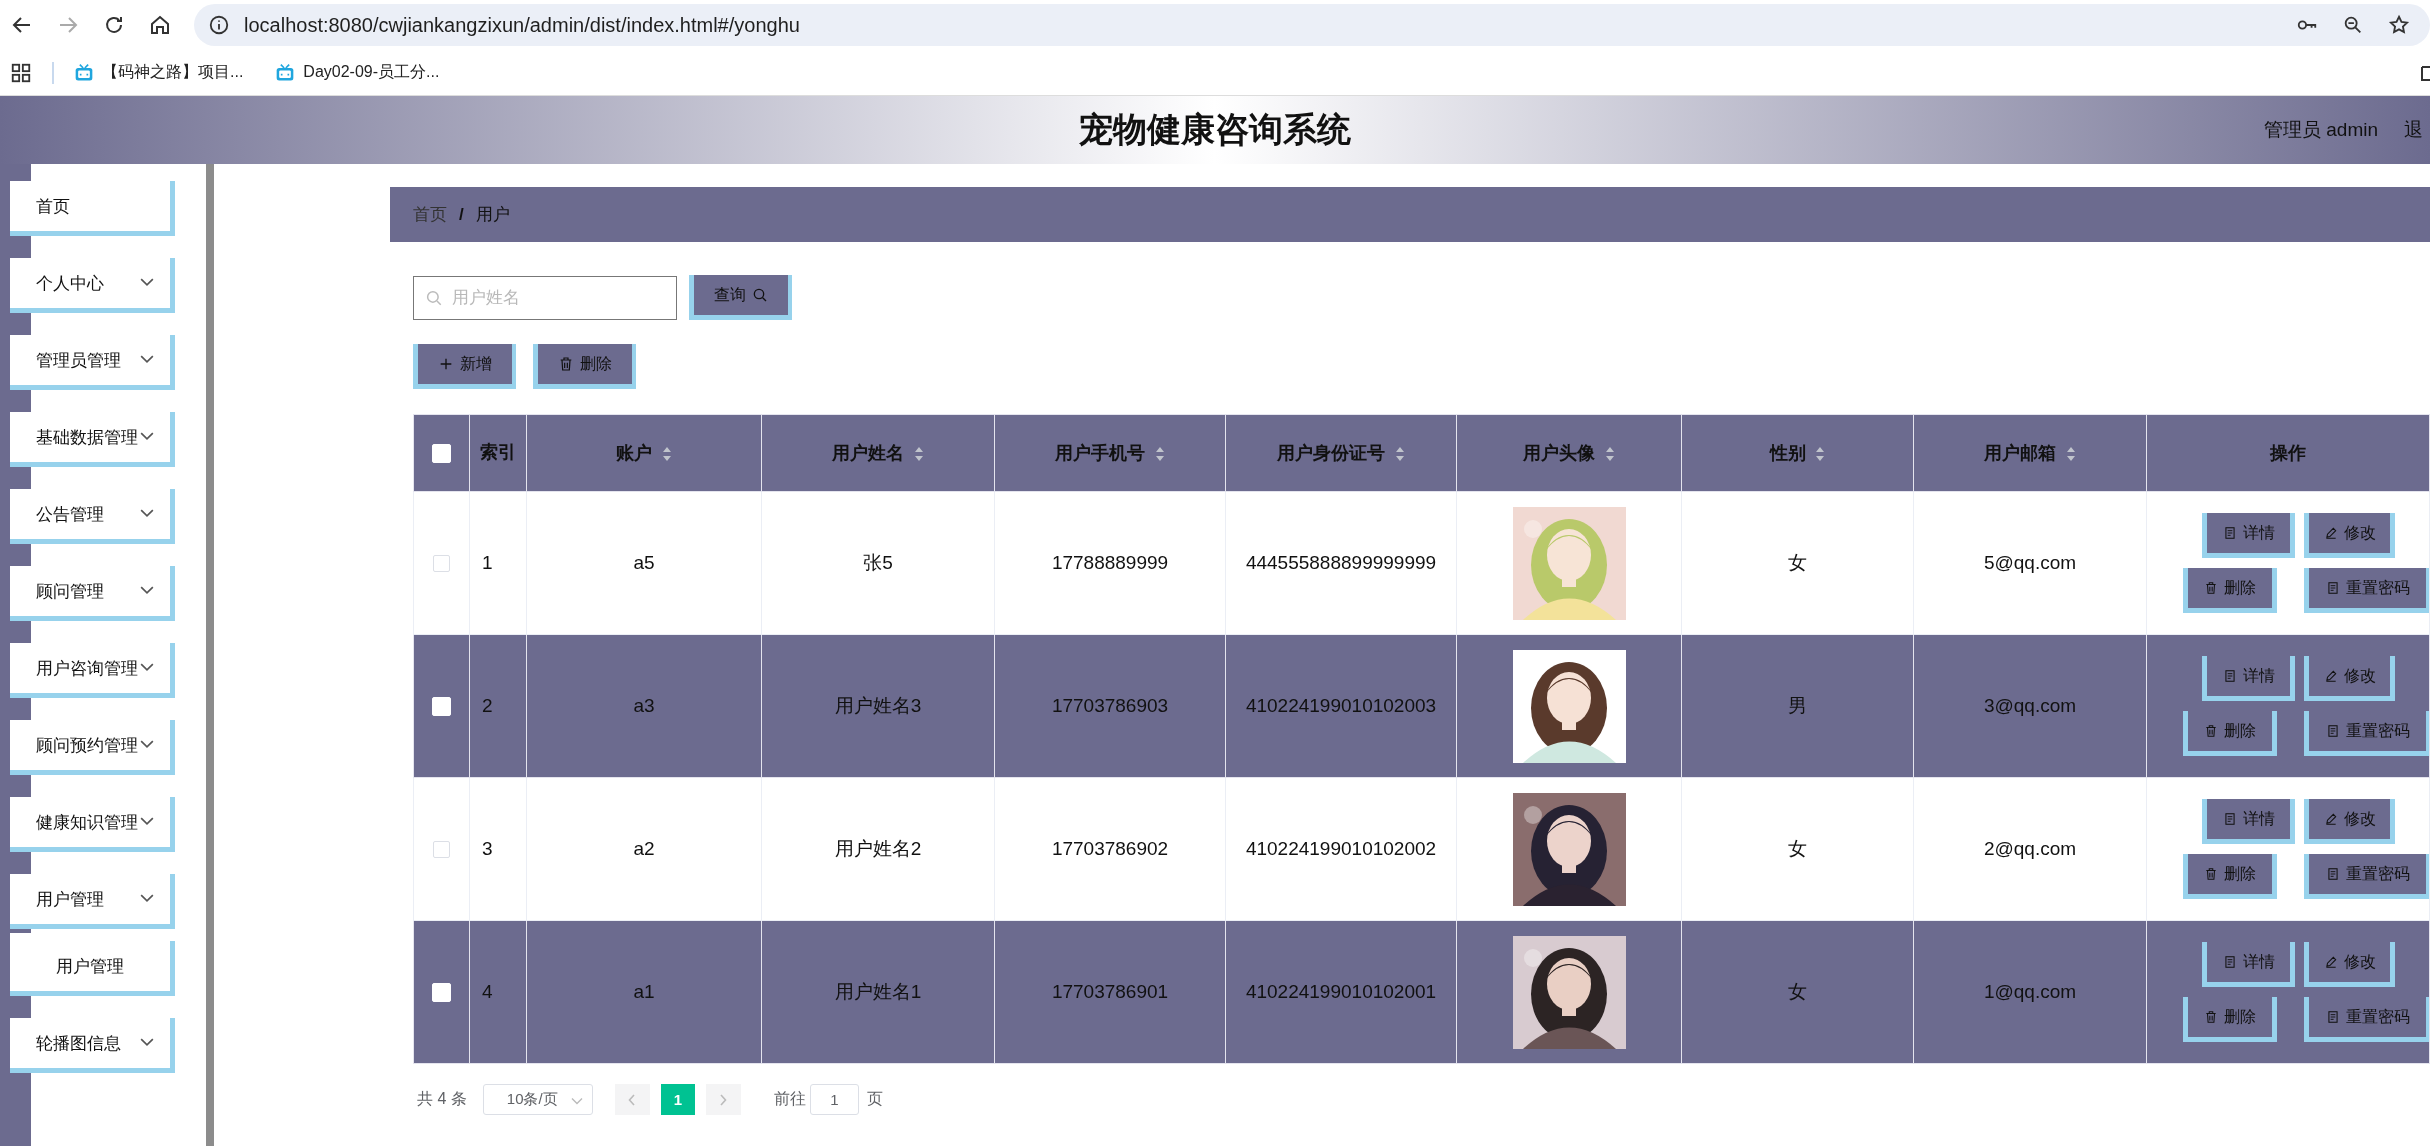  What do you see at coordinates (545, 297) in the screenshot?
I see `search-field: 用户姓名` at bounding box center [545, 297].